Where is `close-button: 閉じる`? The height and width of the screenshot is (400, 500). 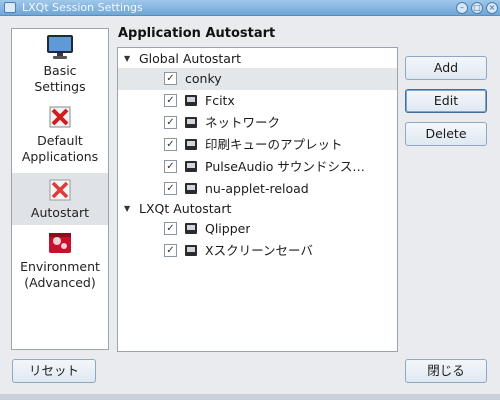
close-button: 閉じる is located at coordinates (446, 371).